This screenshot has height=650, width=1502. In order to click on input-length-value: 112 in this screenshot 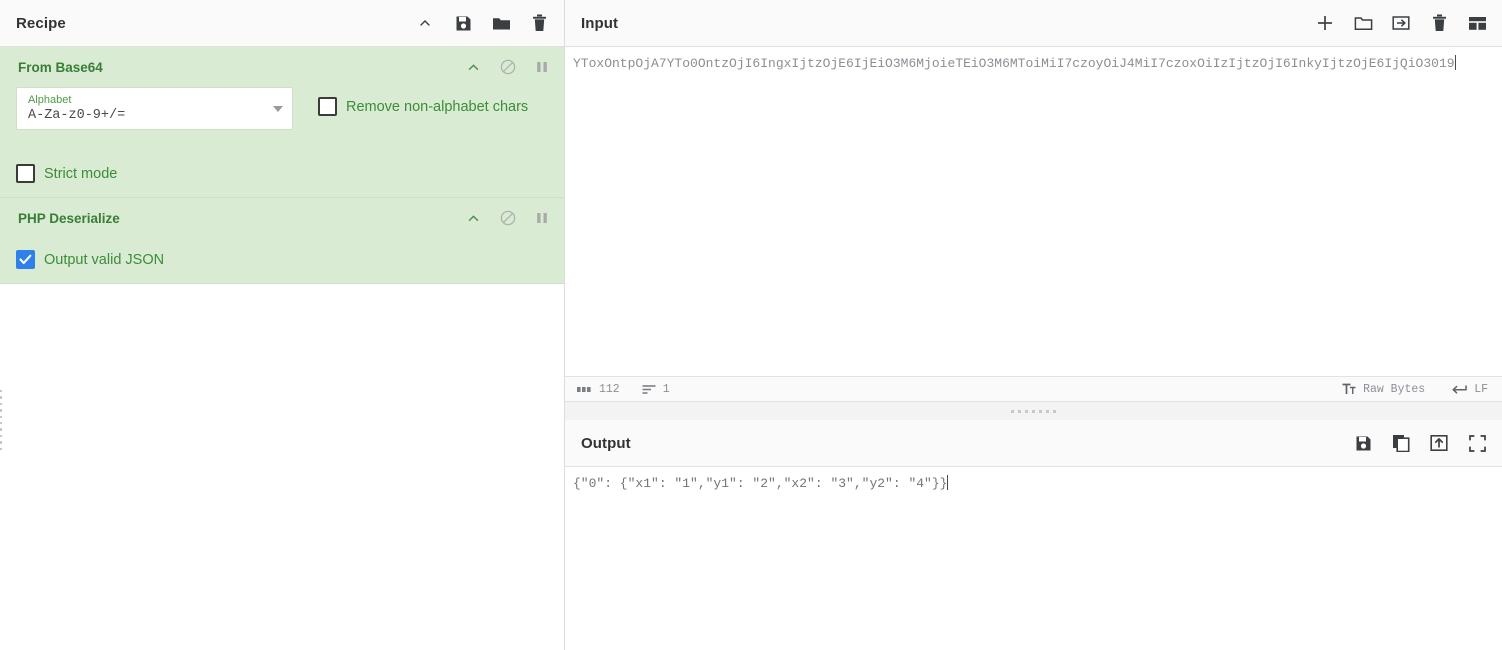, I will do `click(609, 389)`.